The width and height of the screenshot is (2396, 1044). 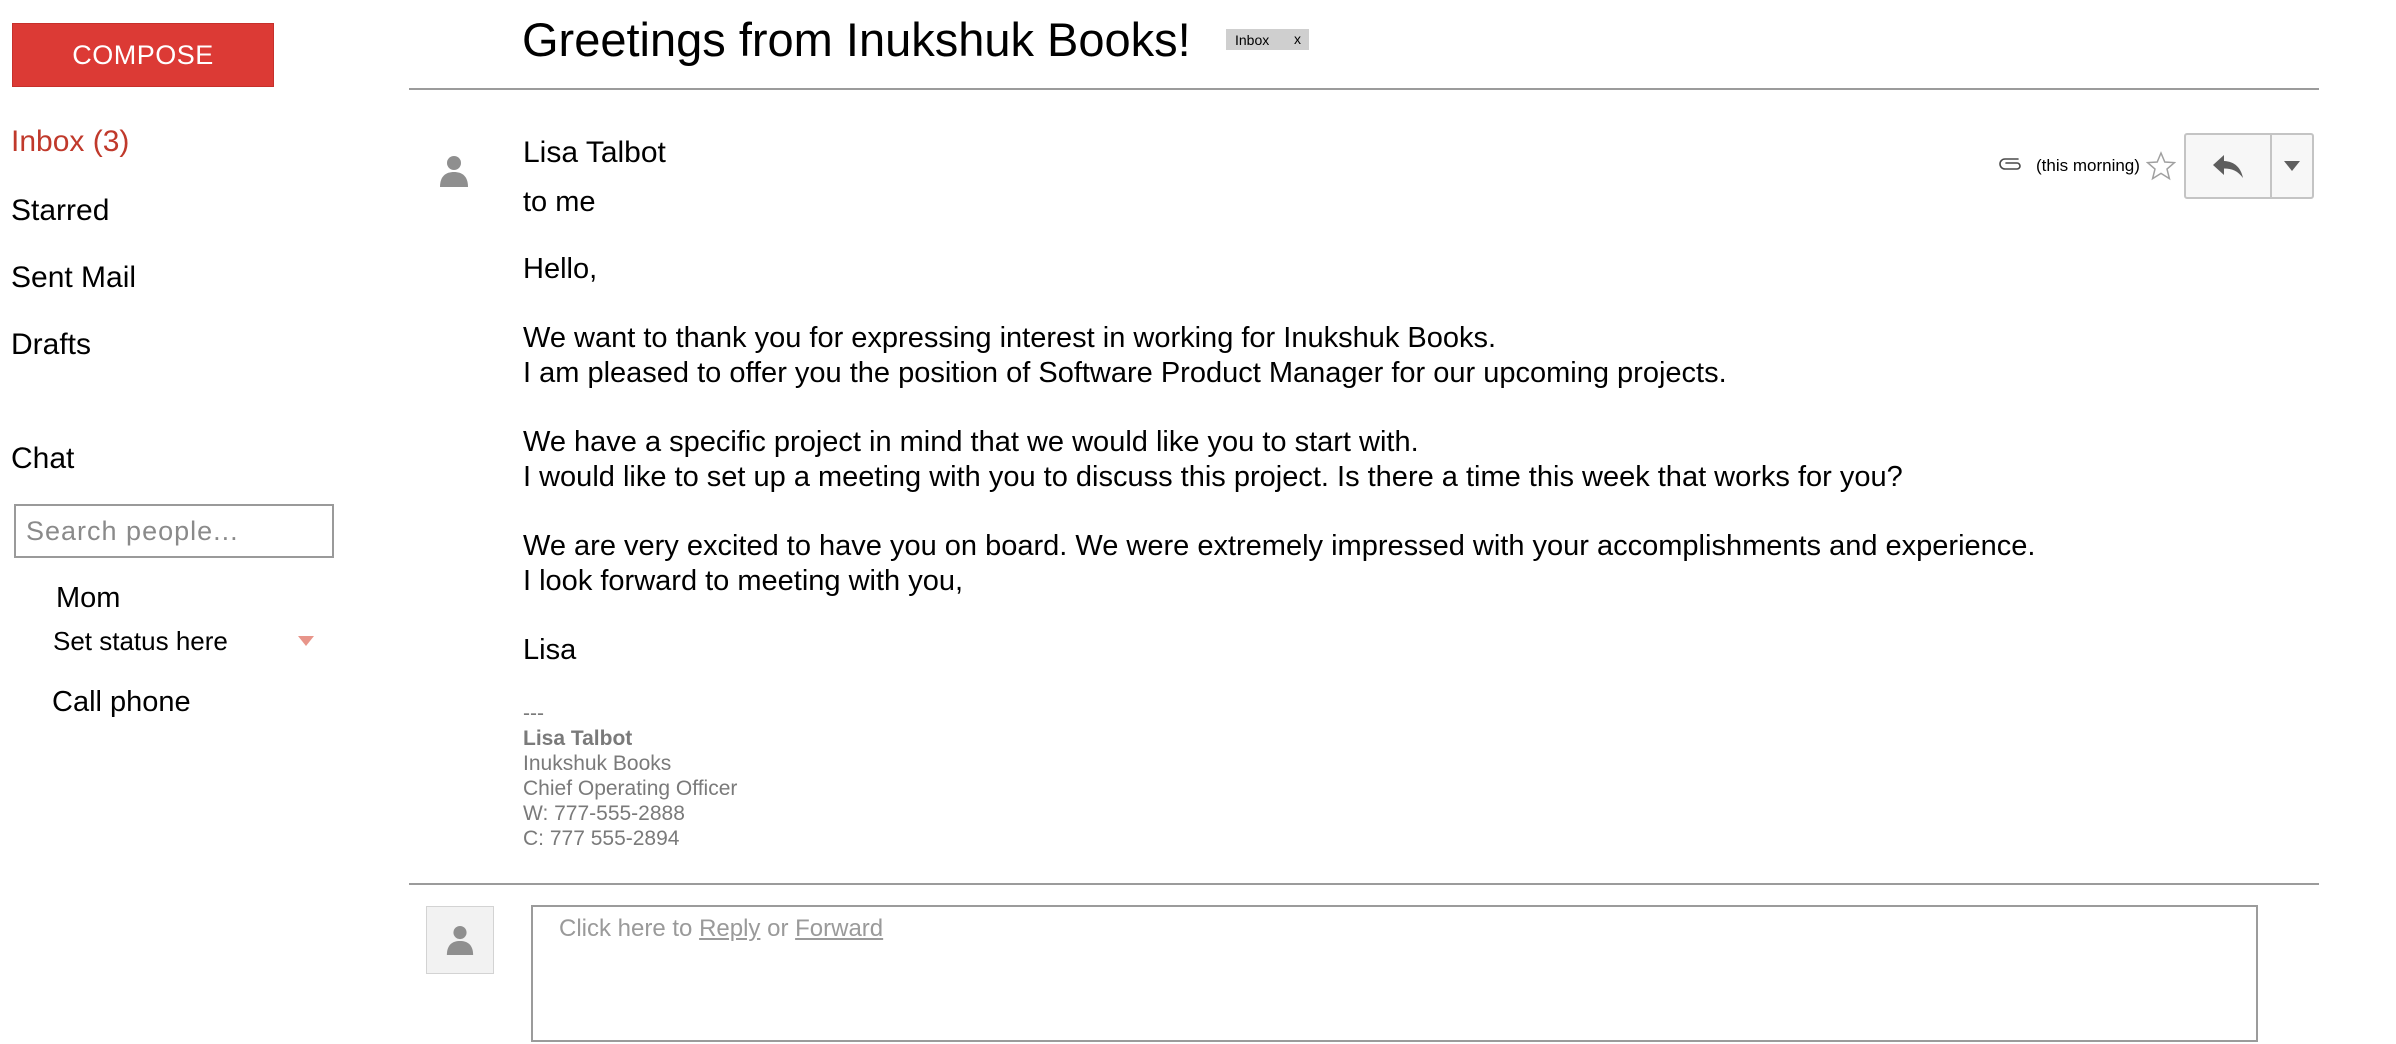 What do you see at coordinates (60, 211) in the screenshot?
I see `nav-starred: Starred` at bounding box center [60, 211].